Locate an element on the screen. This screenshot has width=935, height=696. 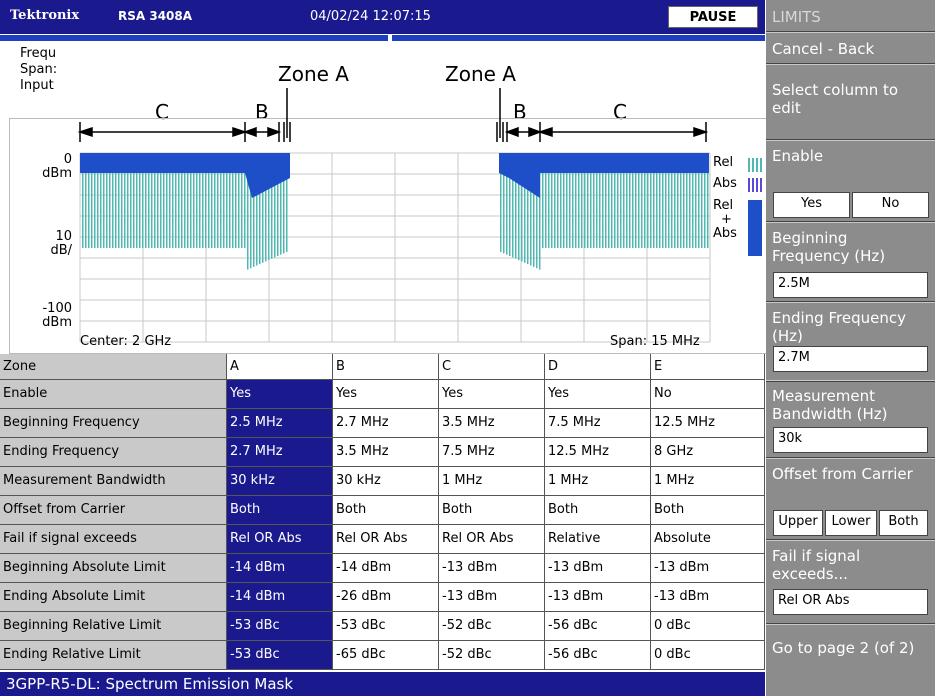
cancel-back-button: Cancel - Back is located at coordinates (850, 48).